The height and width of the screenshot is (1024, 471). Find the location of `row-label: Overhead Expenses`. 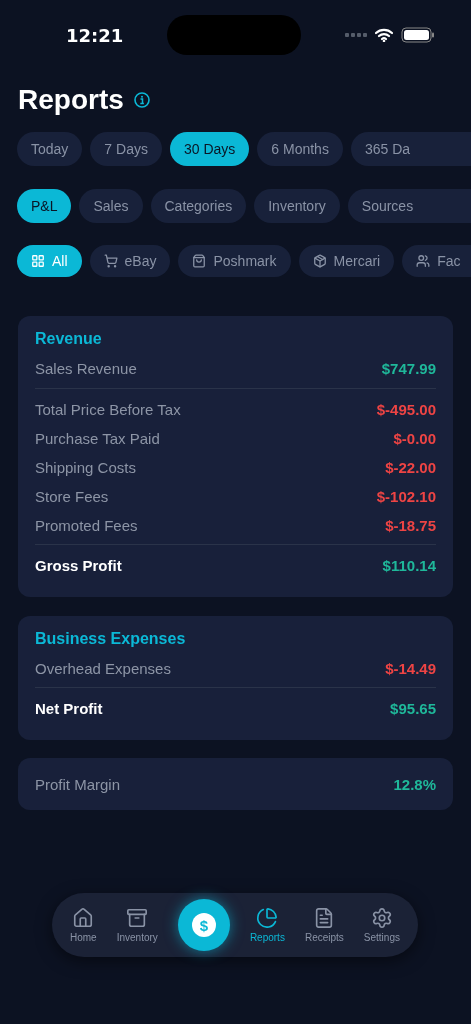

row-label: Overhead Expenses is located at coordinates (103, 668).